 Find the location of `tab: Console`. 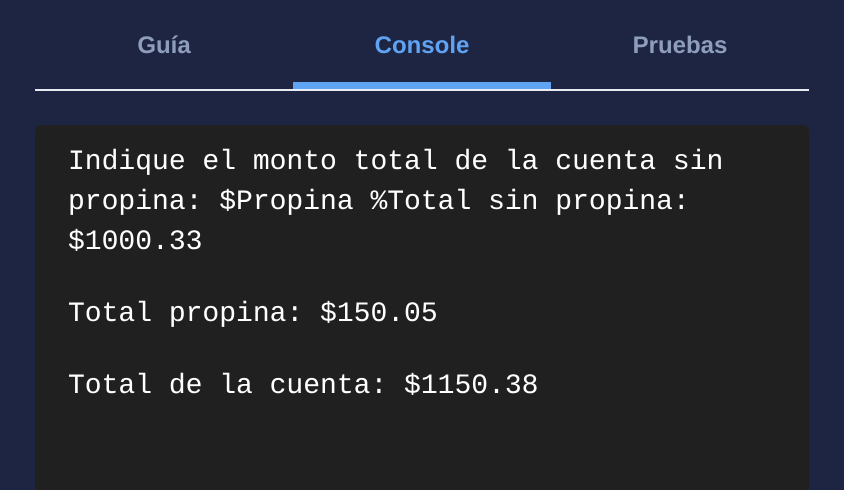

tab: Console is located at coordinates (422, 44).